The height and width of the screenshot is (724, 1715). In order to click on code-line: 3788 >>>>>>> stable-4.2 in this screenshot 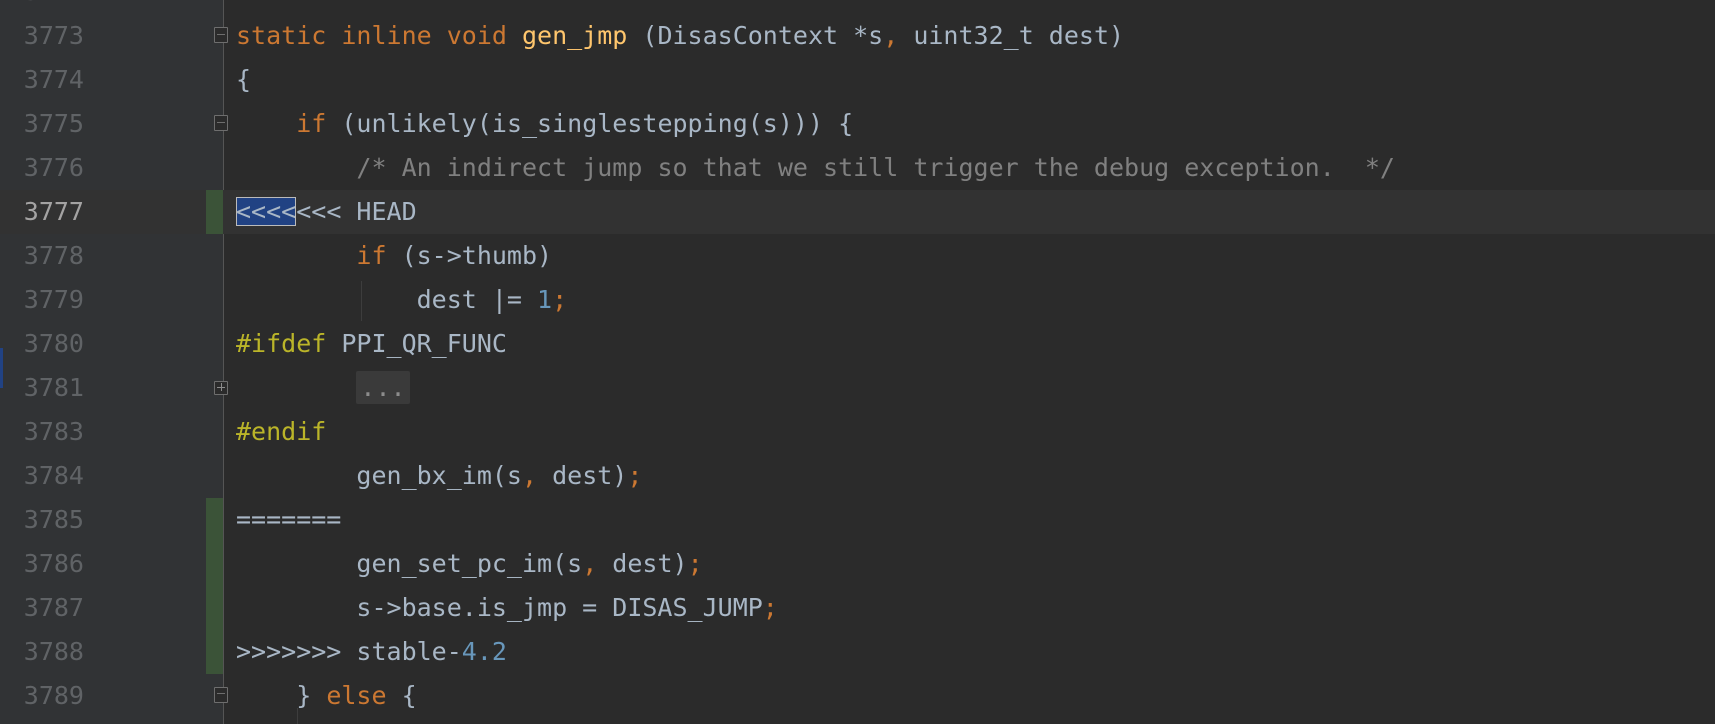, I will do `click(857, 652)`.